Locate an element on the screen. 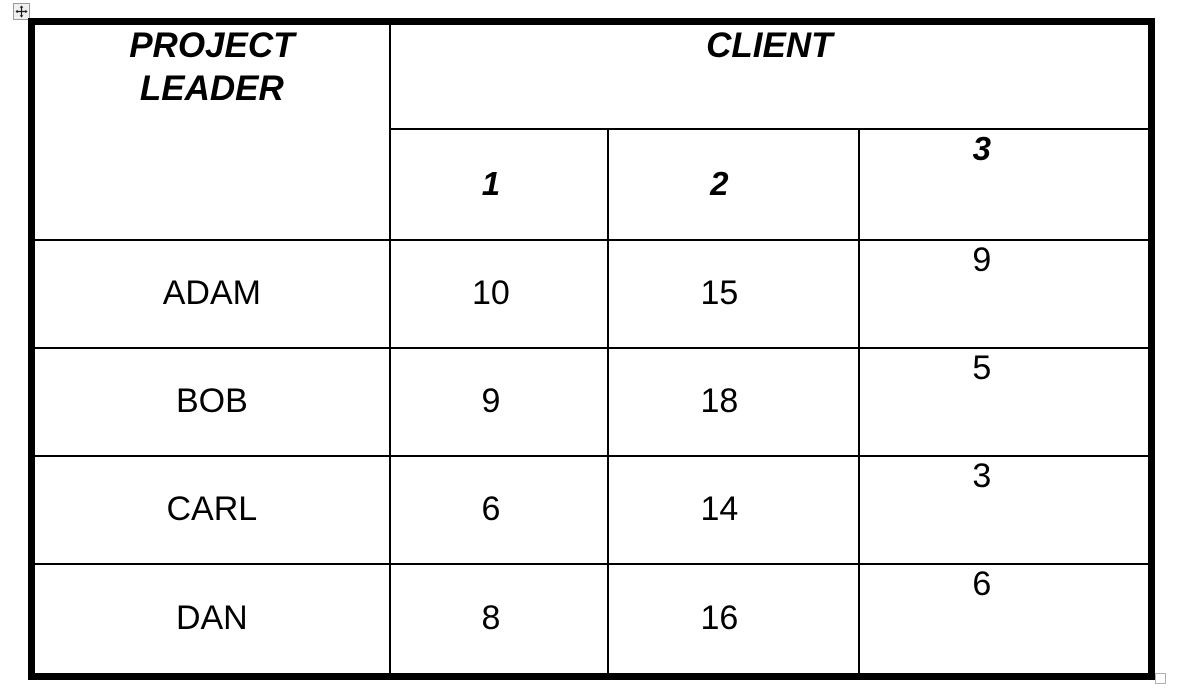  table-row: BOB 9 18 5 is located at coordinates (591, 401).